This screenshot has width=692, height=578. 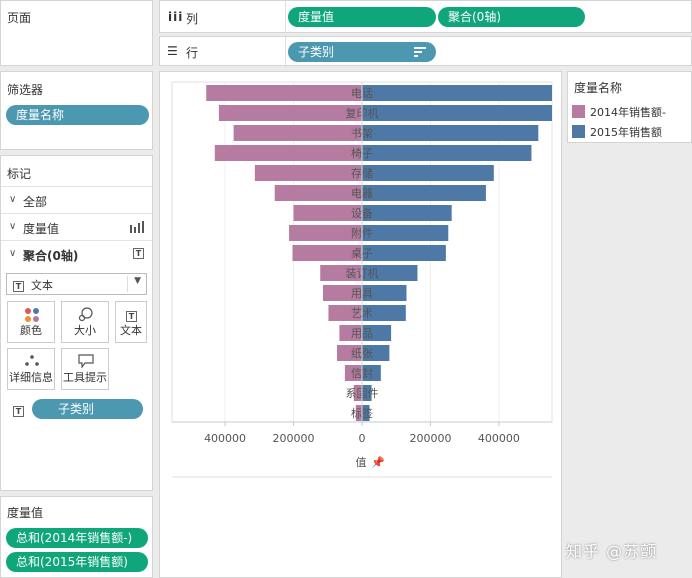 What do you see at coordinates (31, 369) in the screenshot?
I see `mark-card-detail: 详细信息` at bounding box center [31, 369].